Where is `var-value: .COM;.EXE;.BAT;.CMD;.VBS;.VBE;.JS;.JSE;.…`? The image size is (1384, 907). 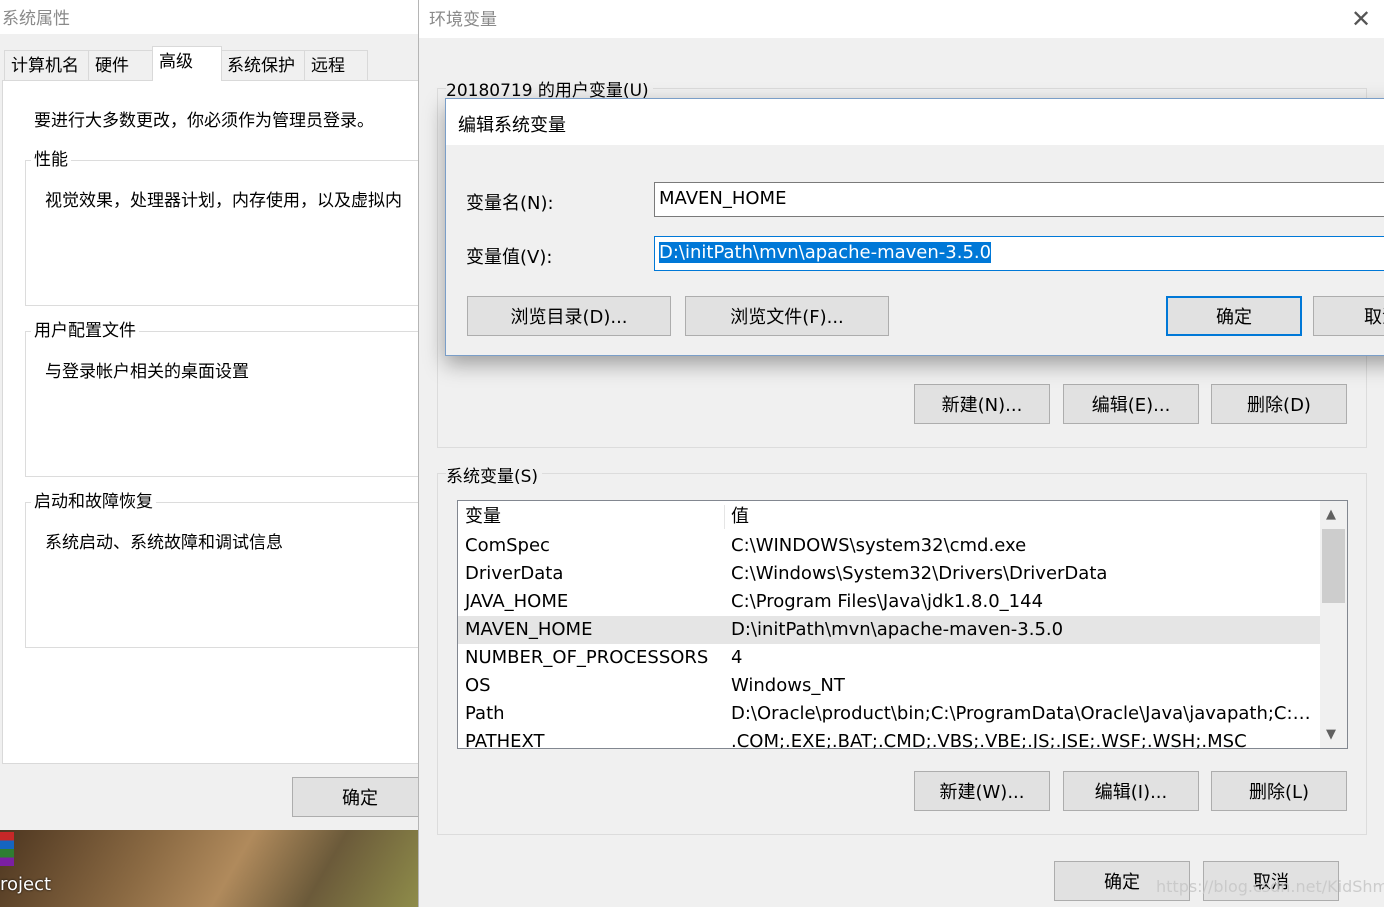
var-value: .COM;.EXE;.BAT;.CMD;.VBS;.VBE;.JS;.JSE;.… is located at coordinates (989, 740).